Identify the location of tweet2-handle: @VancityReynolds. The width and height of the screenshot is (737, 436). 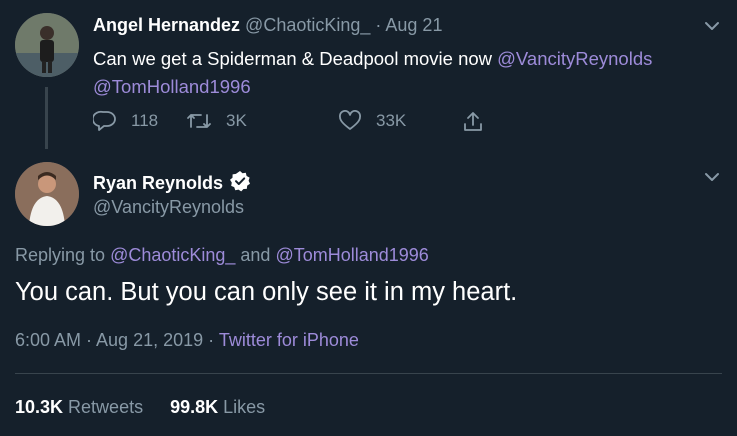
(168, 207).